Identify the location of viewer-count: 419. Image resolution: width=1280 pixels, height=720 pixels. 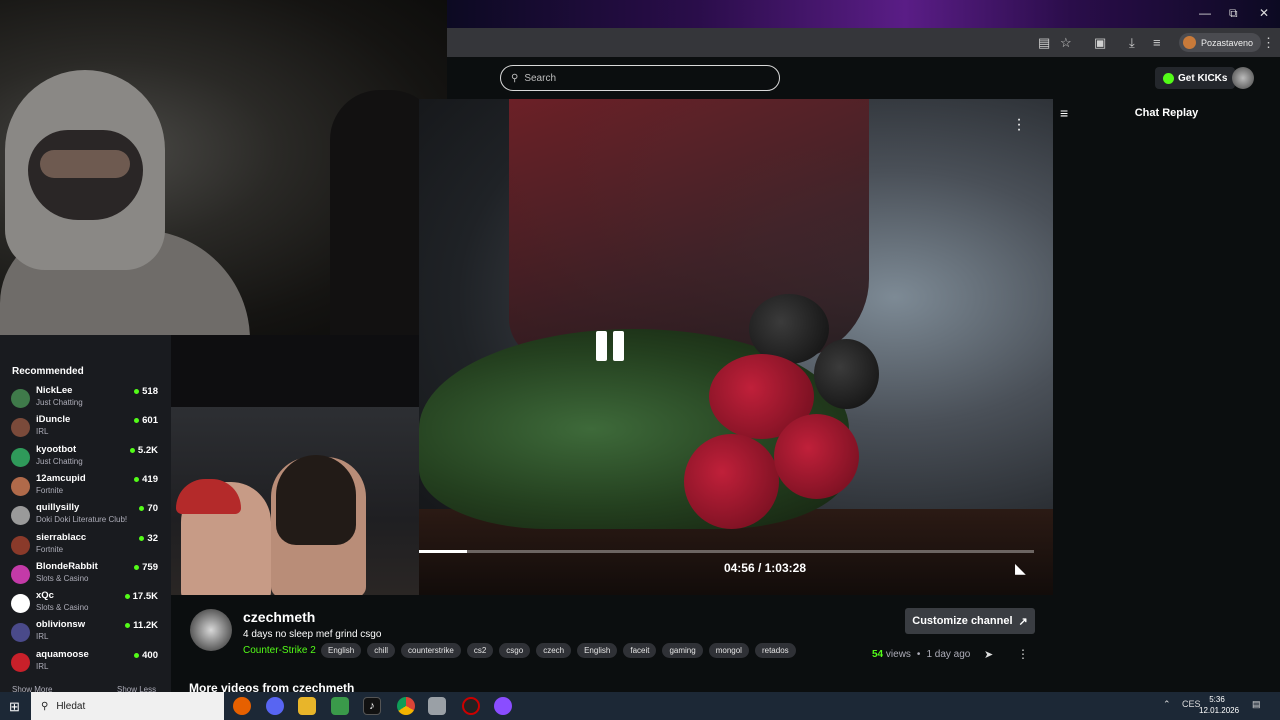
(146, 479).